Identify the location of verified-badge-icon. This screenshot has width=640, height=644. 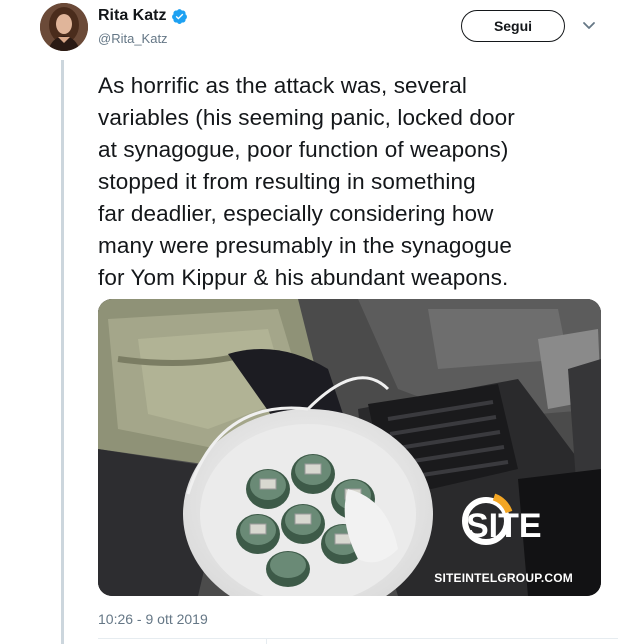
(179, 16).